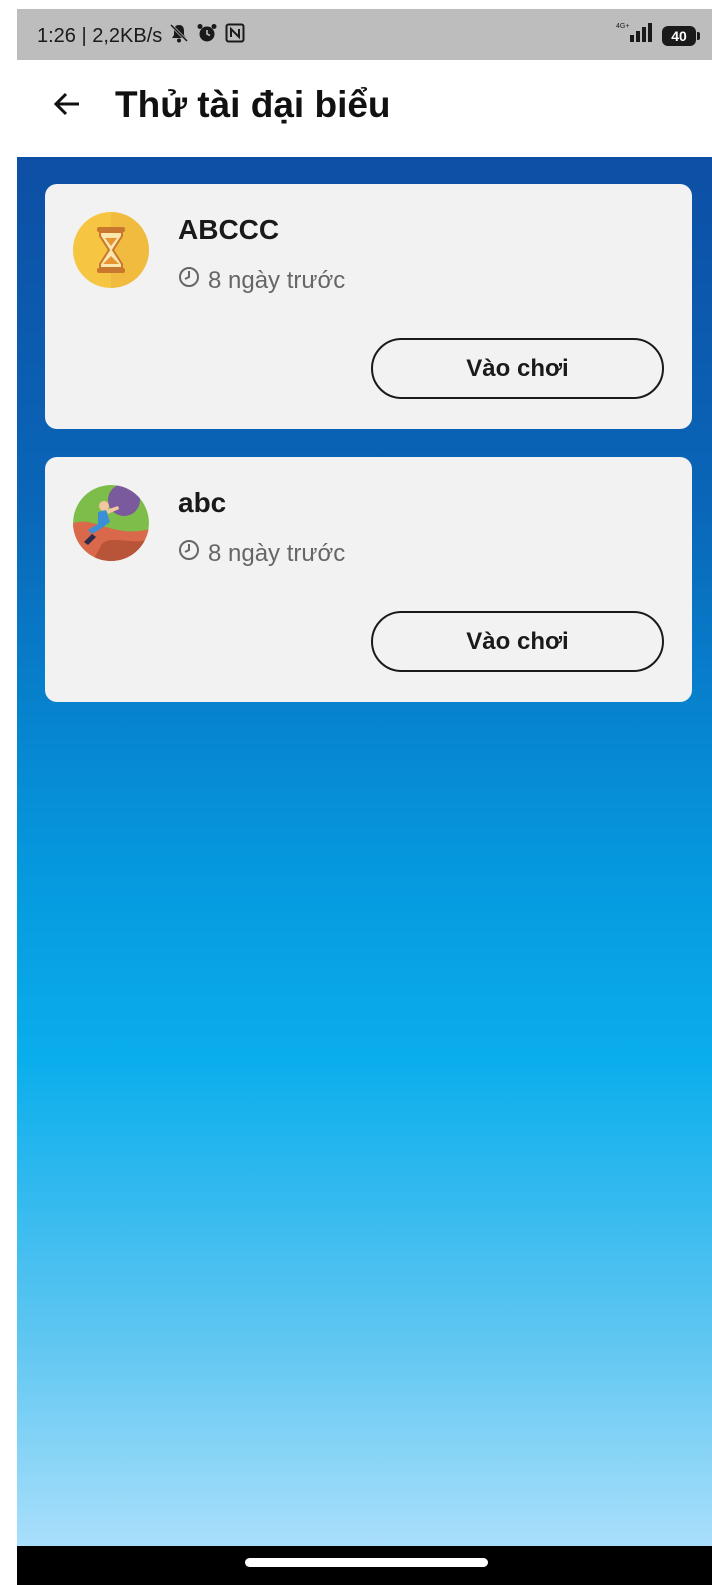 This screenshot has height=1585, width=712. What do you see at coordinates (368, 306) in the screenshot?
I see `game-card: ABCCC 8 ngày trước Vào chơi` at bounding box center [368, 306].